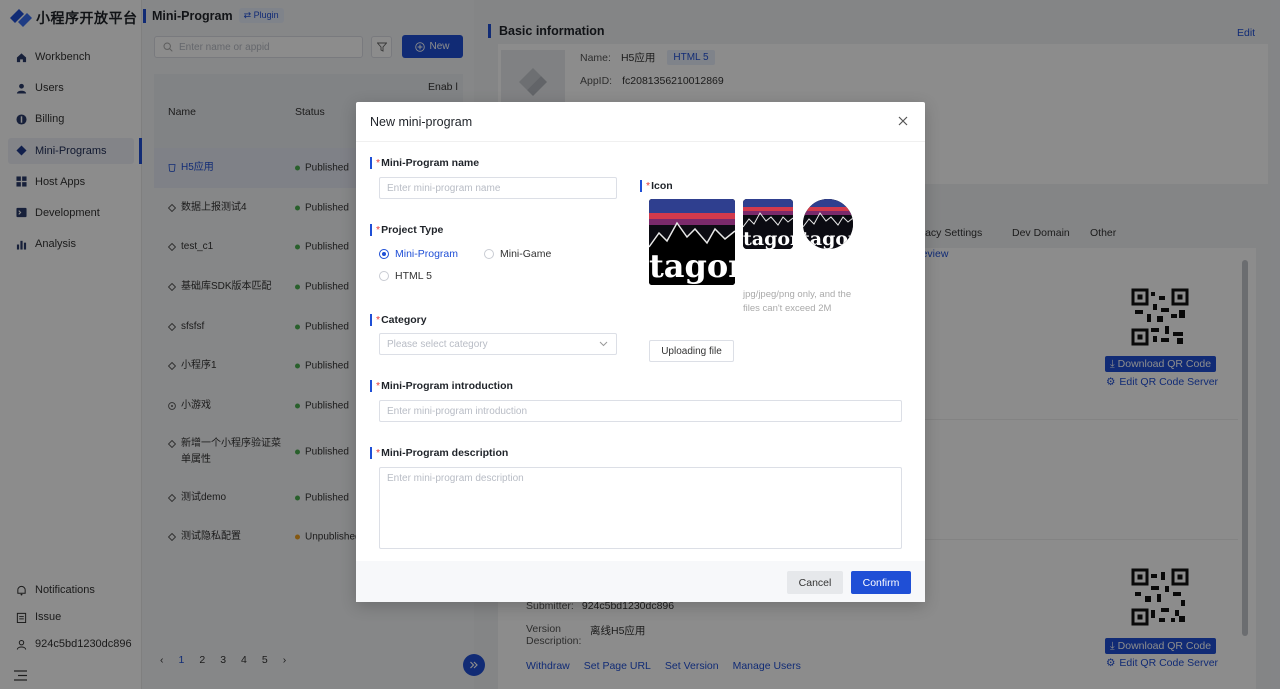 Image resolution: width=1280 pixels, height=689 pixels. What do you see at coordinates (526, 254) in the screenshot?
I see `radio-label: Mini-Game` at bounding box center [526, 254].